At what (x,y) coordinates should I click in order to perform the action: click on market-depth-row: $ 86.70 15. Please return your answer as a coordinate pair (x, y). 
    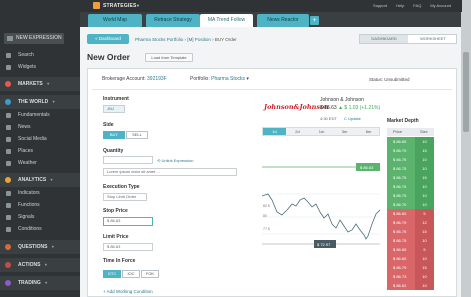
    Looking at the image, I should click on (410, 150).